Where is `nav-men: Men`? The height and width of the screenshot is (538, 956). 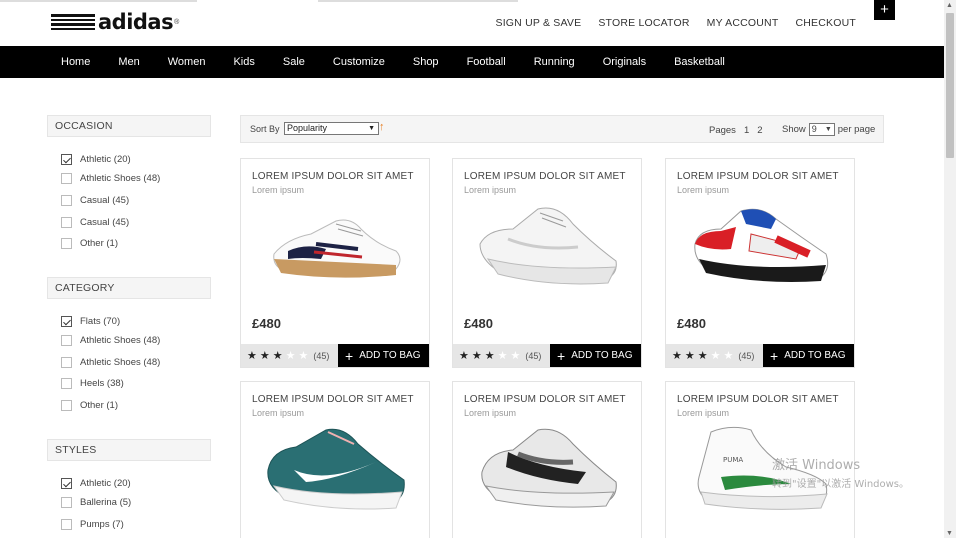
nav-men: Men is located at coordinates (128, 62).